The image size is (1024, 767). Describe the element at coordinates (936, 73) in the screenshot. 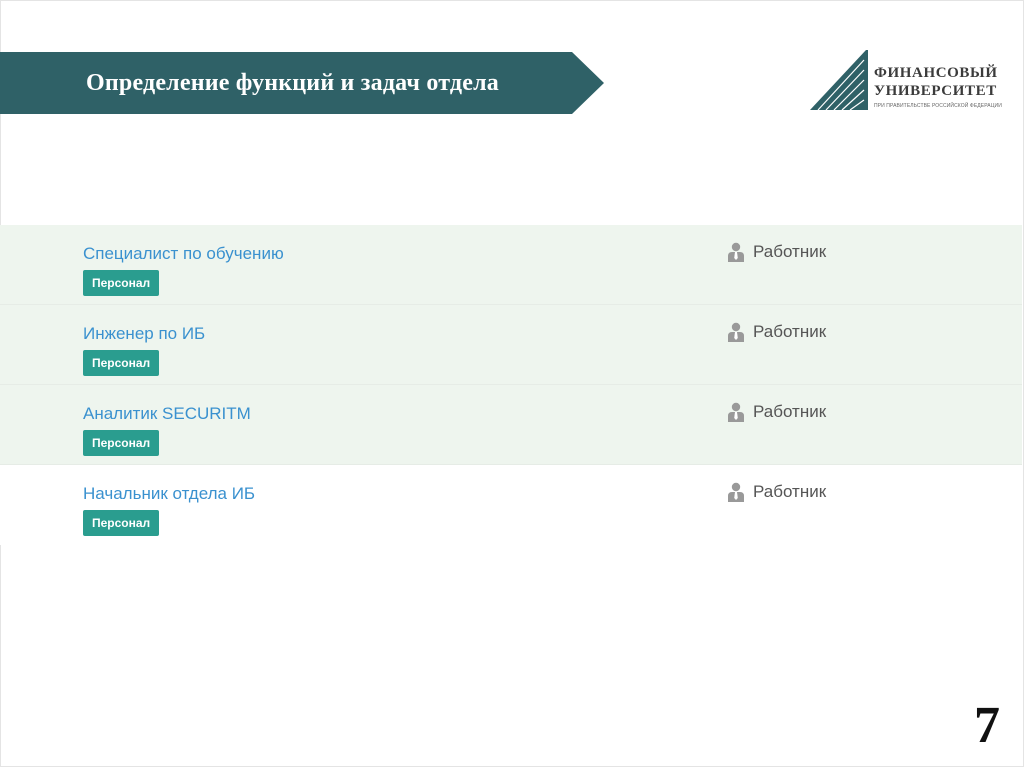

I see `logo-text-line1: ФИНАНСОВЫЙ` at that location.